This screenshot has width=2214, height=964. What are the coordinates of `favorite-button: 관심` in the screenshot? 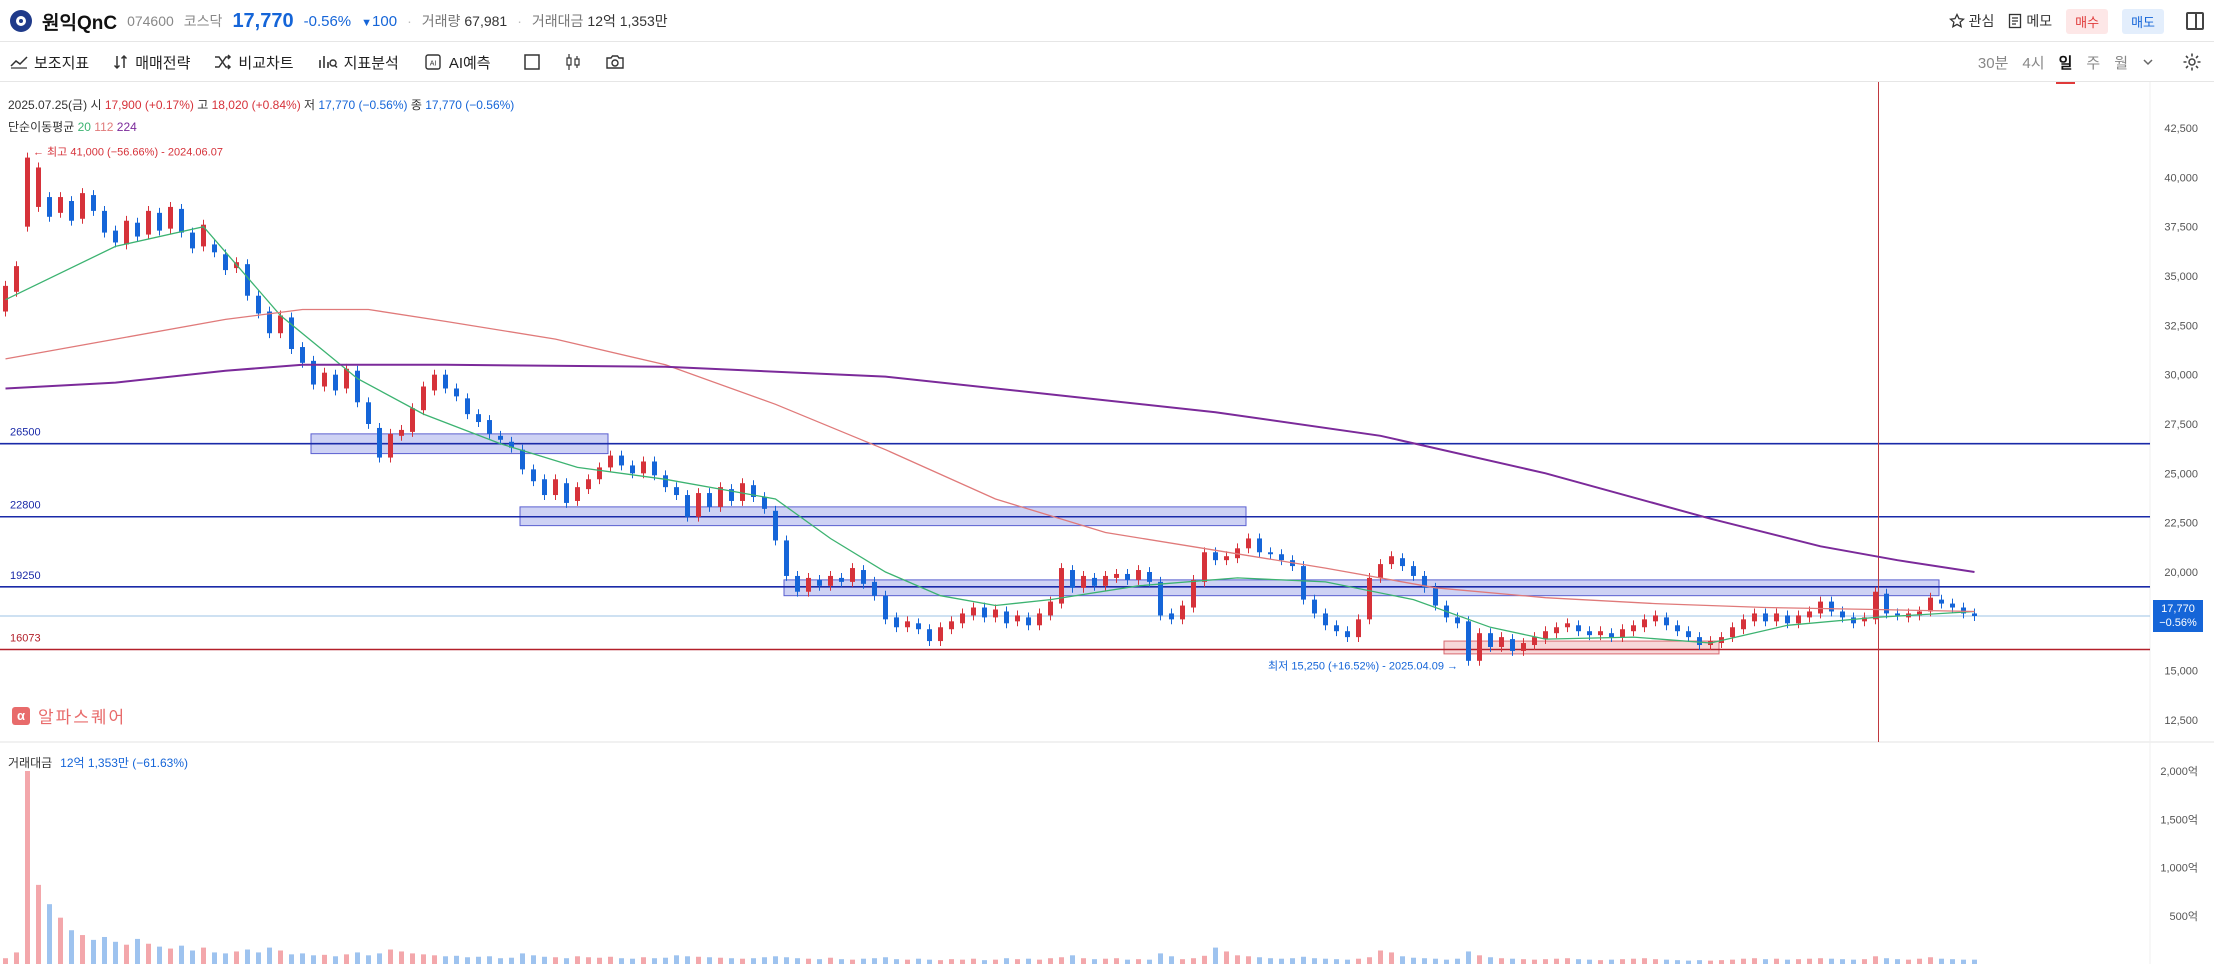 It's located at (1971, 21).